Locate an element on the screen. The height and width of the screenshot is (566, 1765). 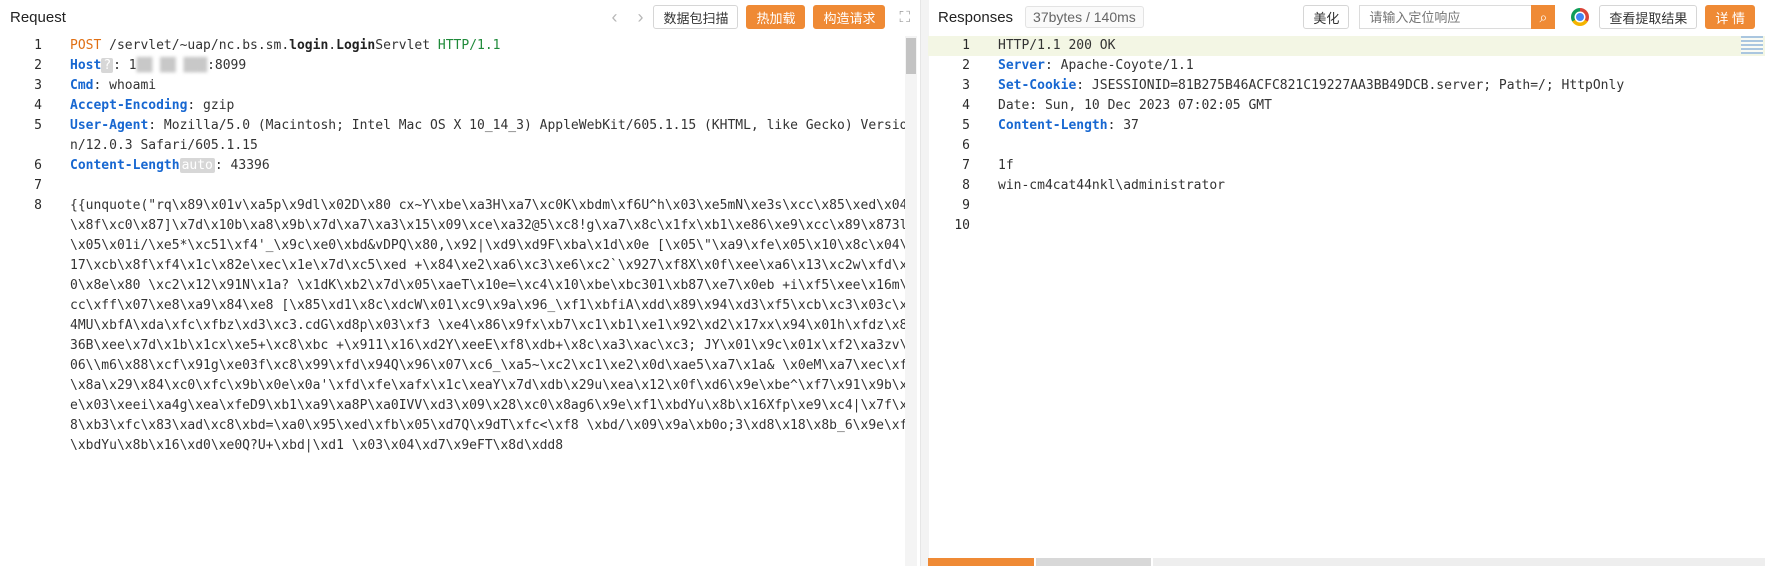
code-line: 7 is located at coordinates (460, 186).